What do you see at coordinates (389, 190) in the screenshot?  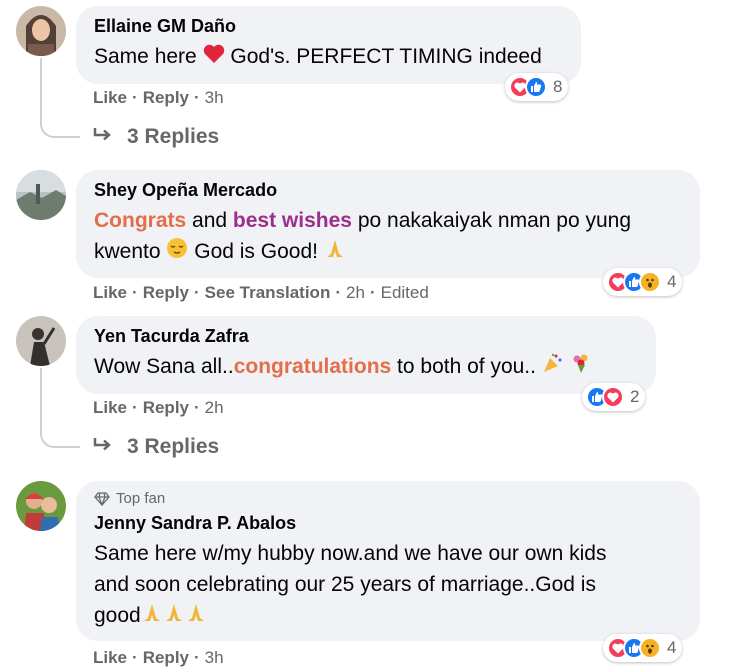 I see `comment-author: Shey Opeña Mercado` at bounding box center [389, 190].